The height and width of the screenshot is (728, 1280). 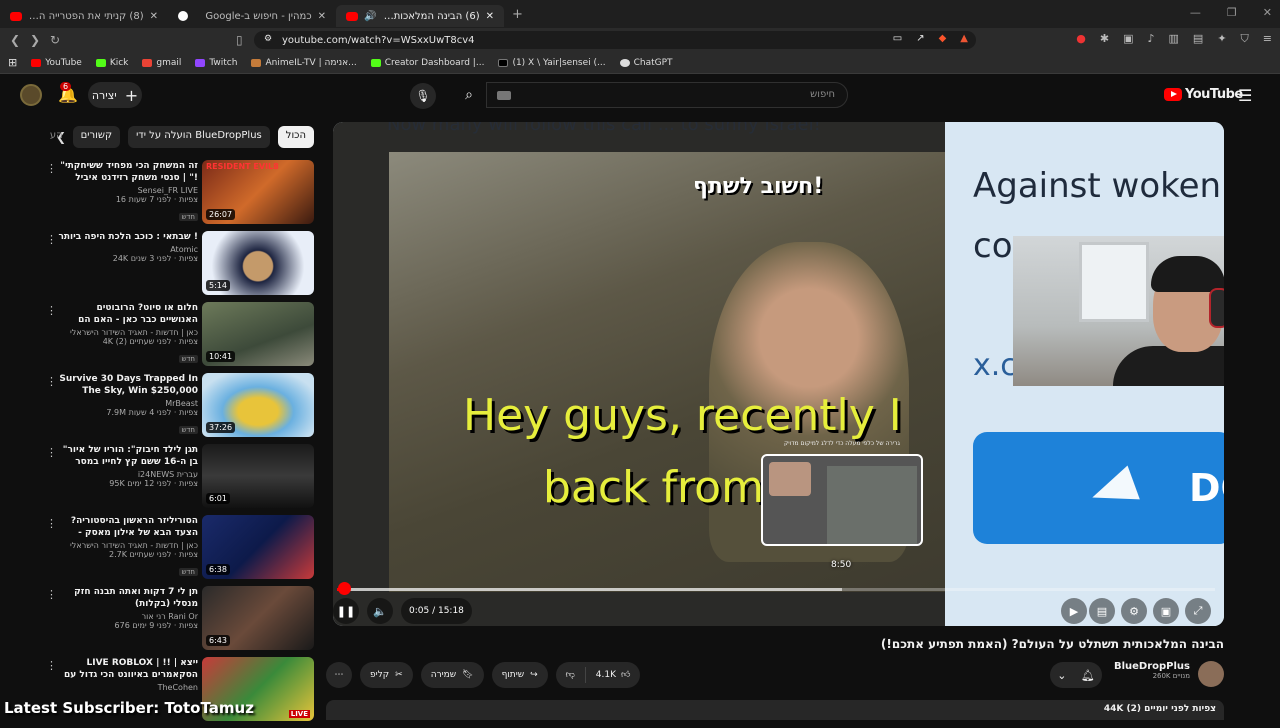 What do you see at coordinates (55, 40) in the screenshot?
I see `reload-icon: ↻` at bounding box center [55, 40].